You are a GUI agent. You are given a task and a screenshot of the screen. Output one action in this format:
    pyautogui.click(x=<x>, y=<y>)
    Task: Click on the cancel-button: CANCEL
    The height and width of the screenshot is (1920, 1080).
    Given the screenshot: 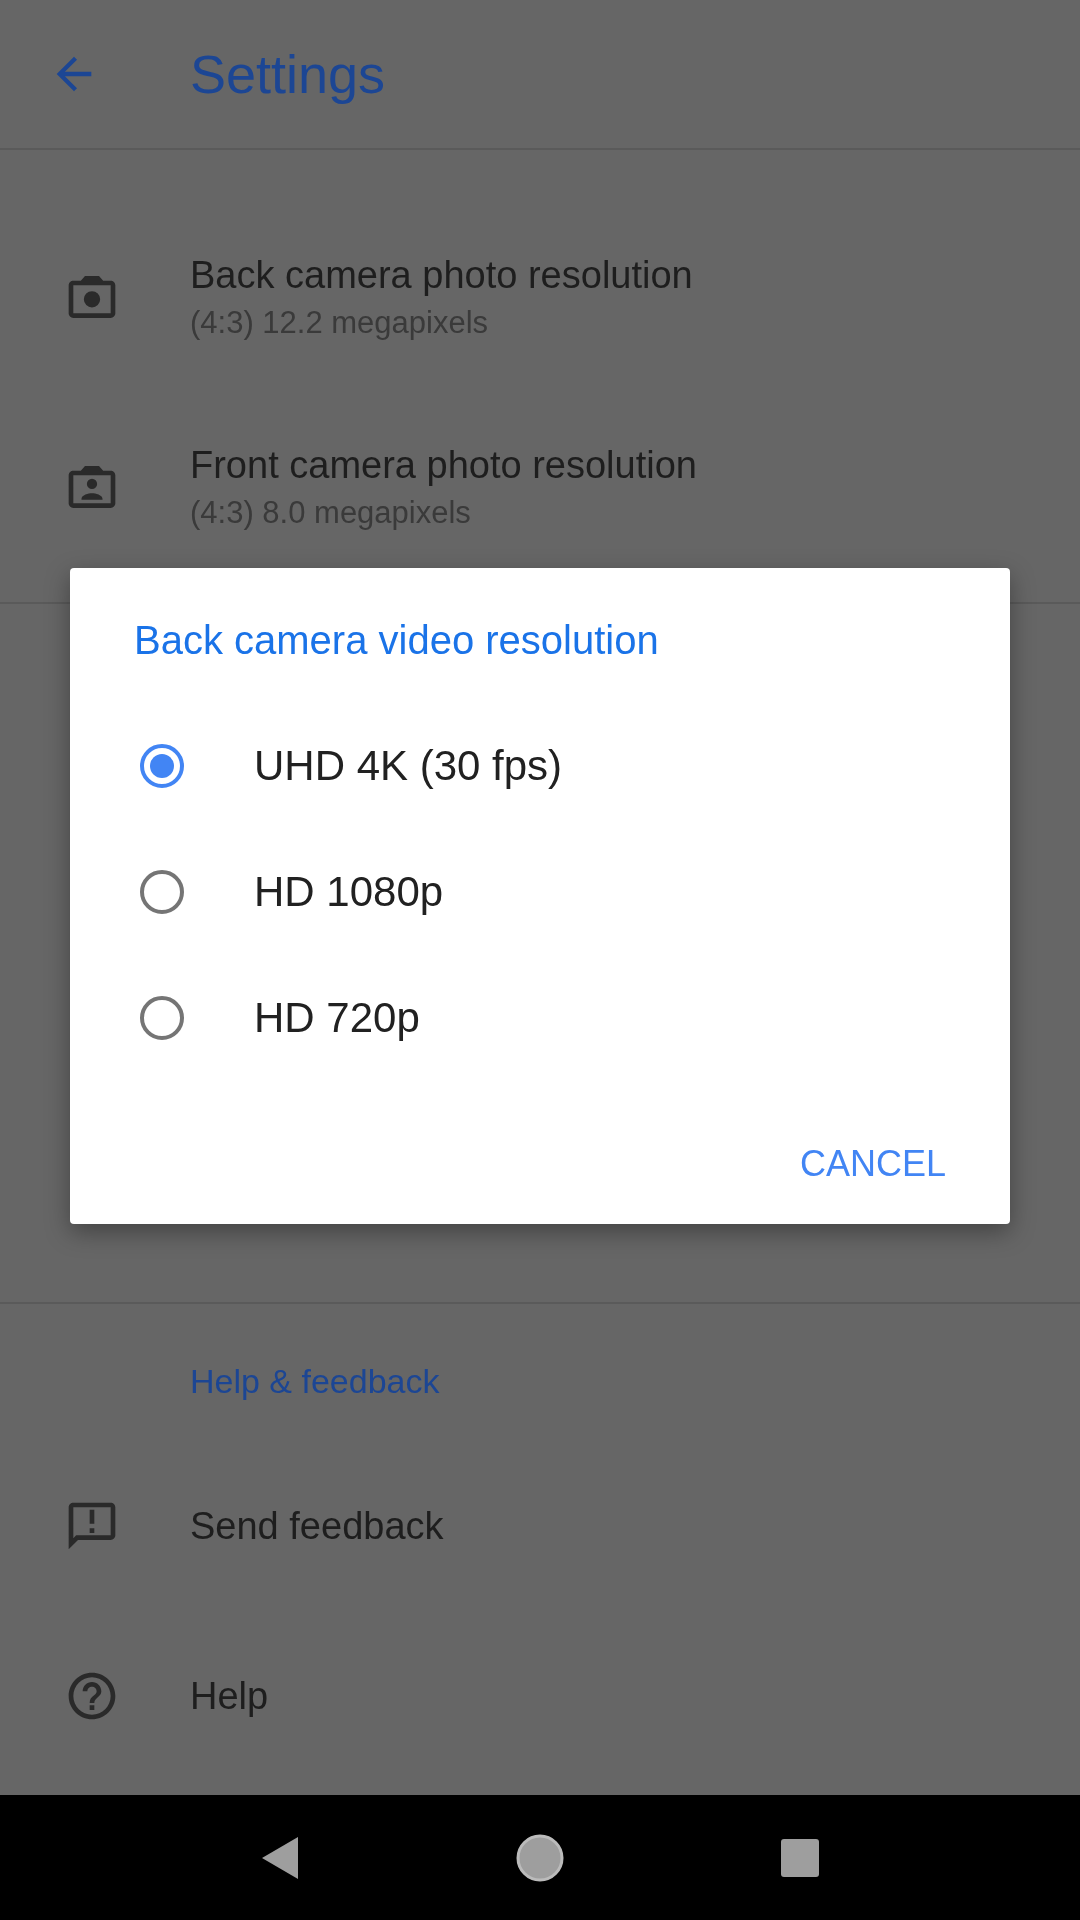 What is the action you would take?
    pyautogui.click(x=872, y=1164)
    